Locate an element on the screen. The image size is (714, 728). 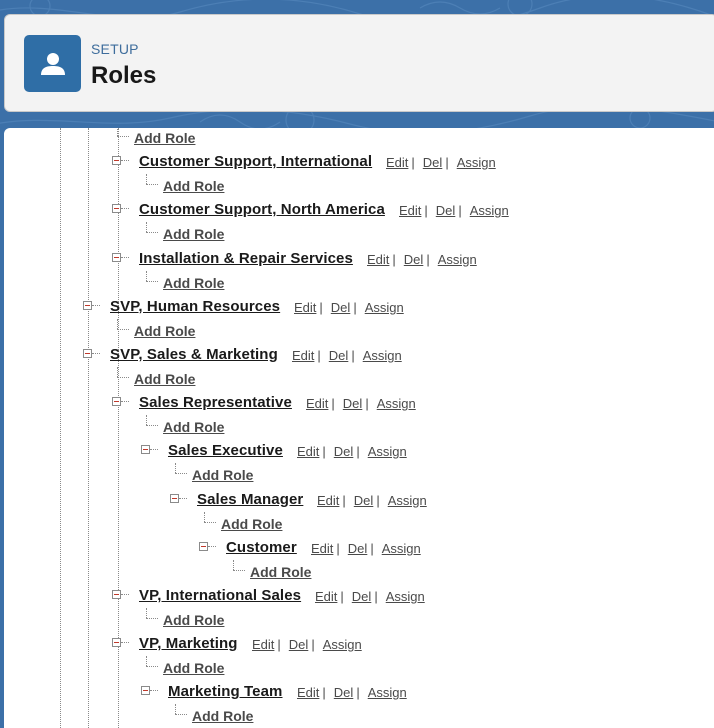
role-name-link: Installation & Repair Services is located at coordinates (246, 258).